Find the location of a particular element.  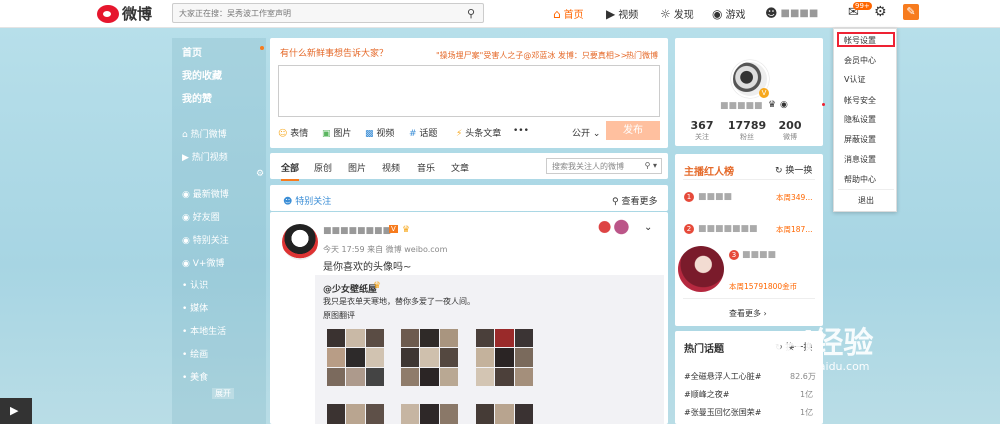

menu-item-member-center: 会员中心 is located at coordinates (860, 60).